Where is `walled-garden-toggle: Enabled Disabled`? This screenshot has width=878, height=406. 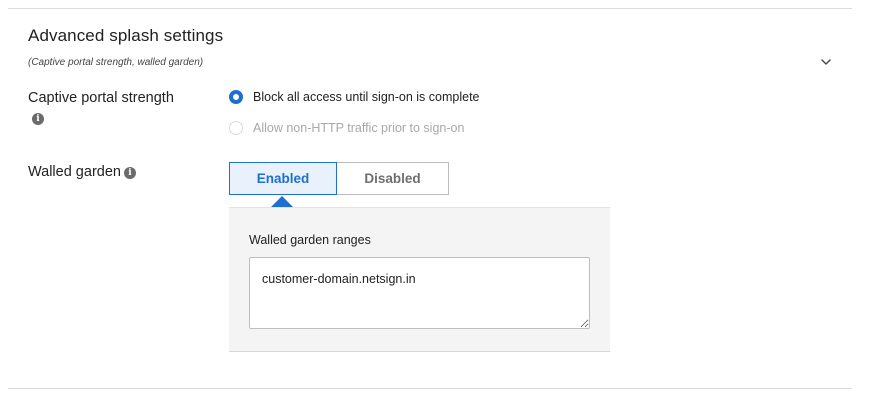
walled-garden-toggle: Enabled Disabled is located at coordinates (339, 178).